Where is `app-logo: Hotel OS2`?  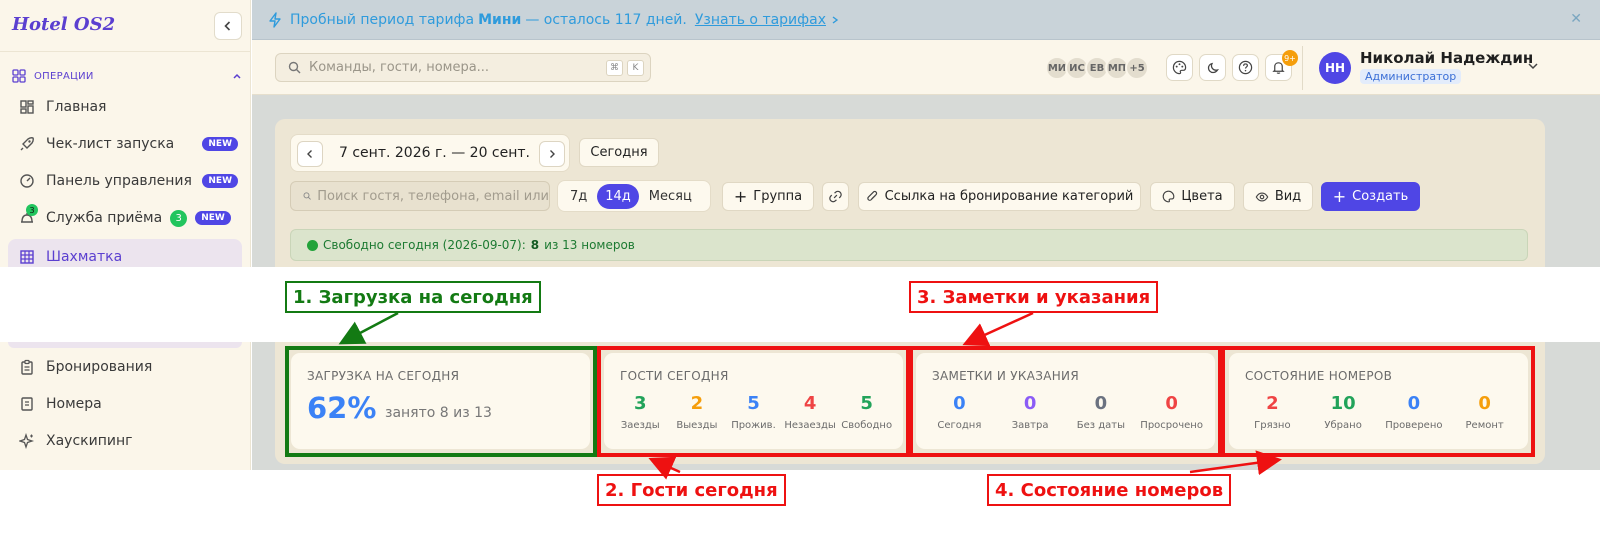 app-logo: Hotel OS2 is located at coordinates (63, 24).